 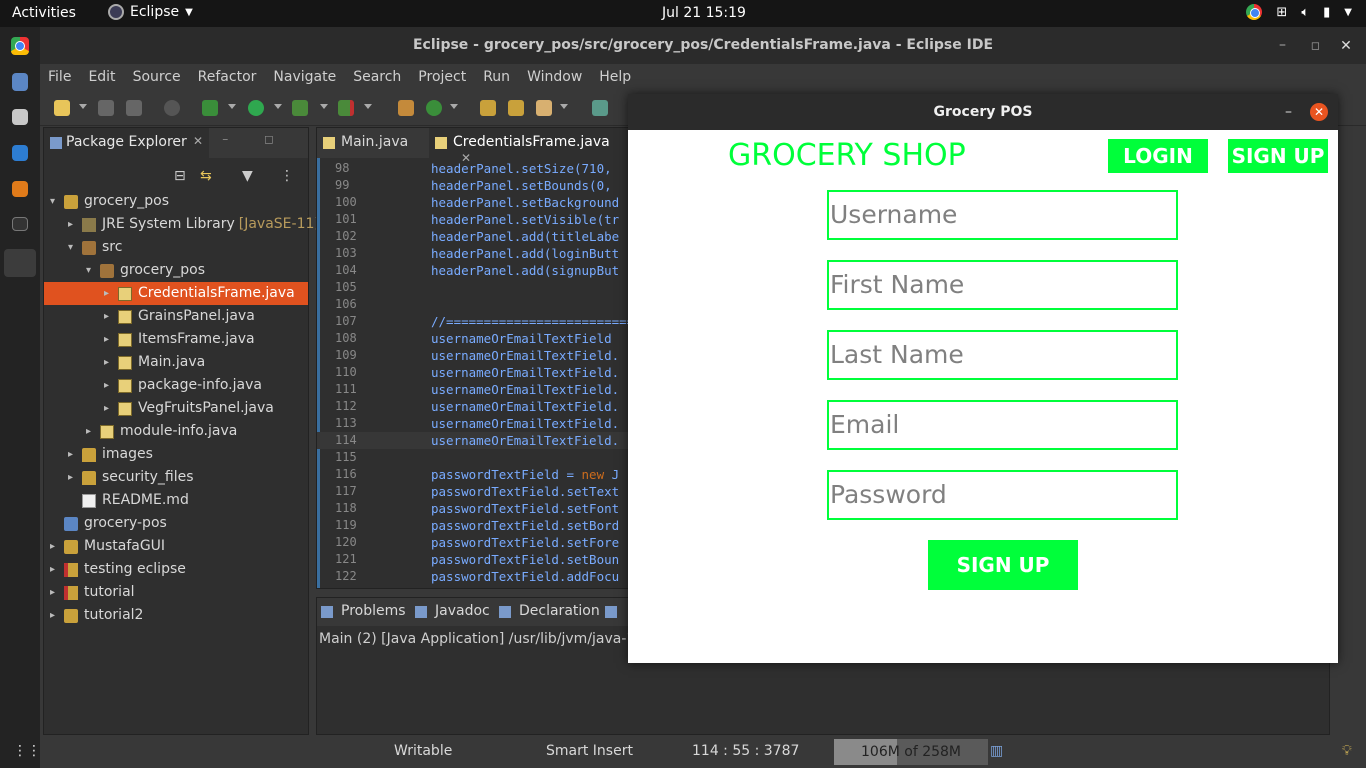 What do you see at coordinates (176, 500) in the screenshot?
I see `tree-item: README.md` at bounding box center [176, 500].